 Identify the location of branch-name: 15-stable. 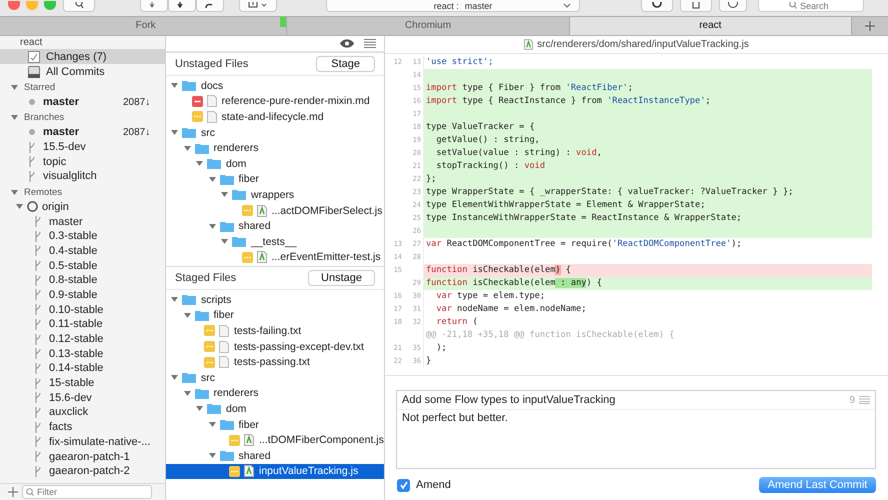
(71, 383).